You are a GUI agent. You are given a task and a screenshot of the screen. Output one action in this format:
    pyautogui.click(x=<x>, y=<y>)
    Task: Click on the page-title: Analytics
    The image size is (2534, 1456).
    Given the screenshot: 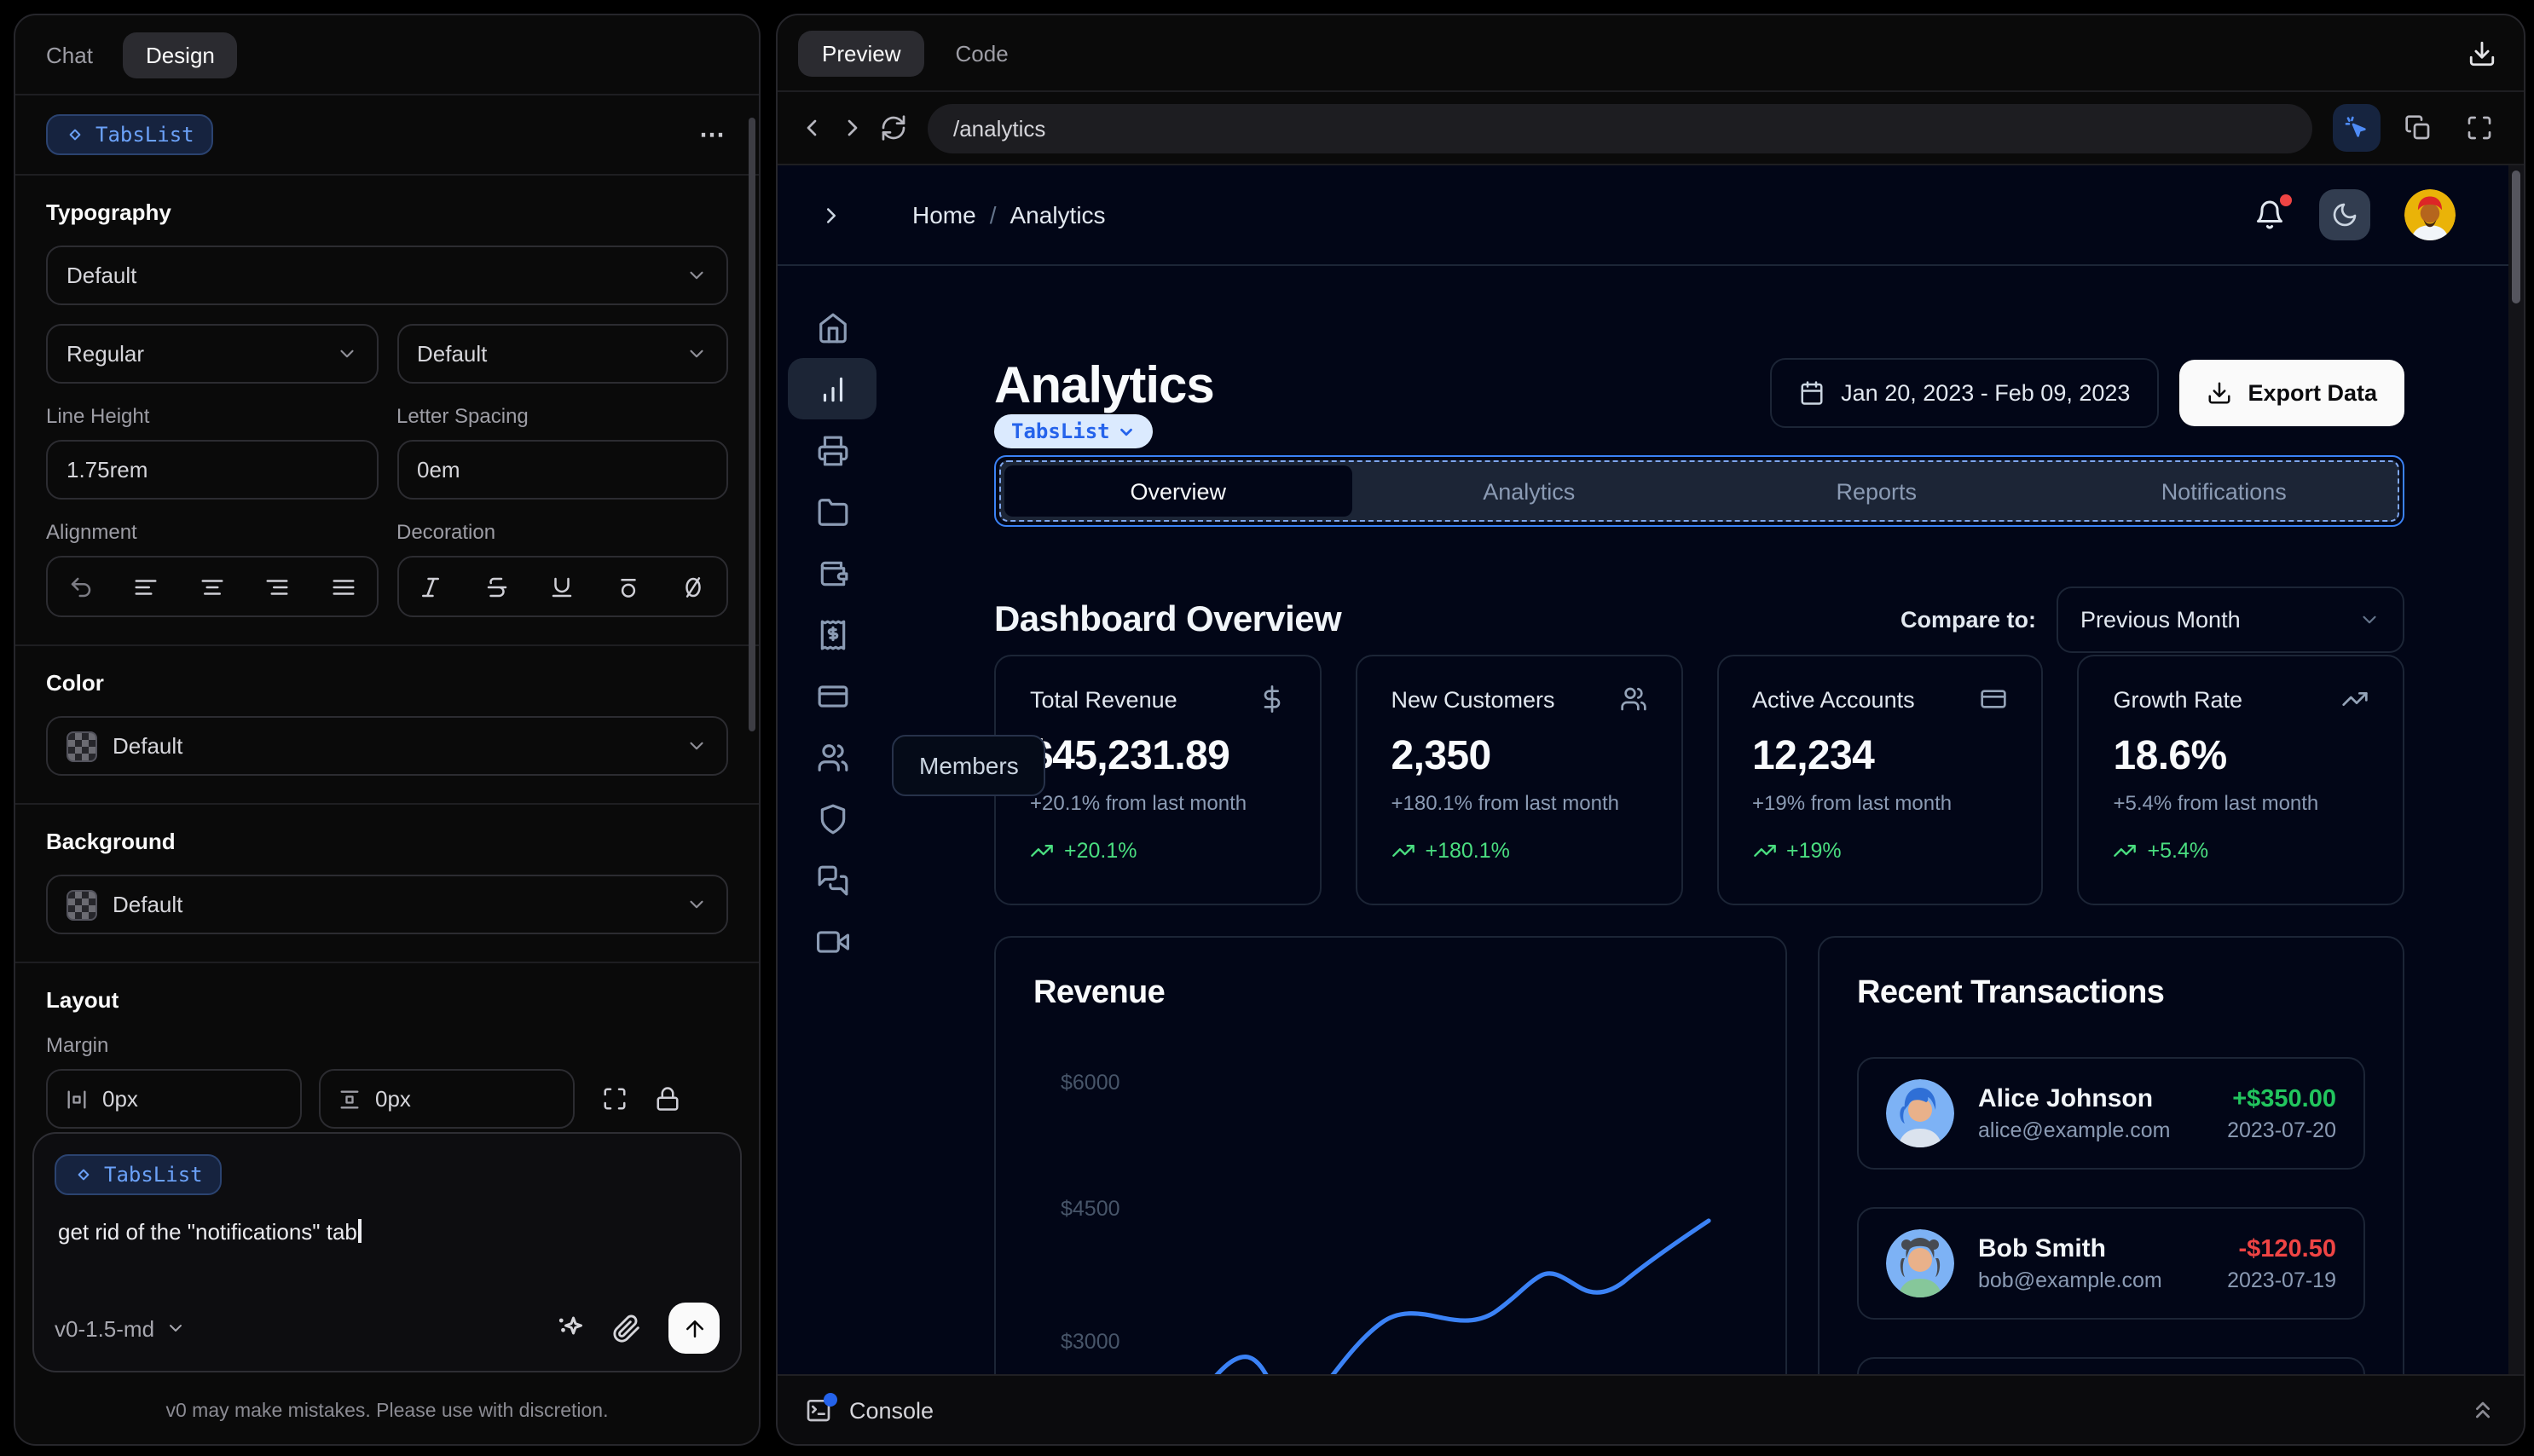 What is the action you would take?
    pyautogui.click(x=1104, y=386)
    